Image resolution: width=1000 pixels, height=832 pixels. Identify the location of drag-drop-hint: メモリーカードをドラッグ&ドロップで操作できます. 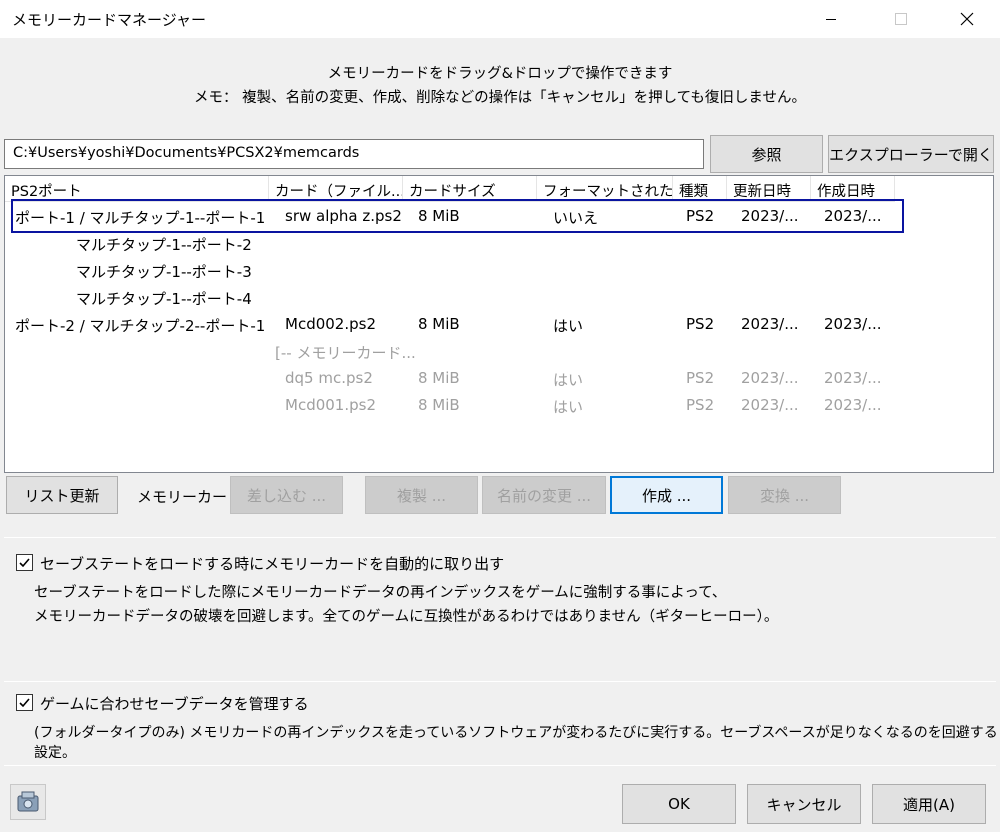
(500, 74).